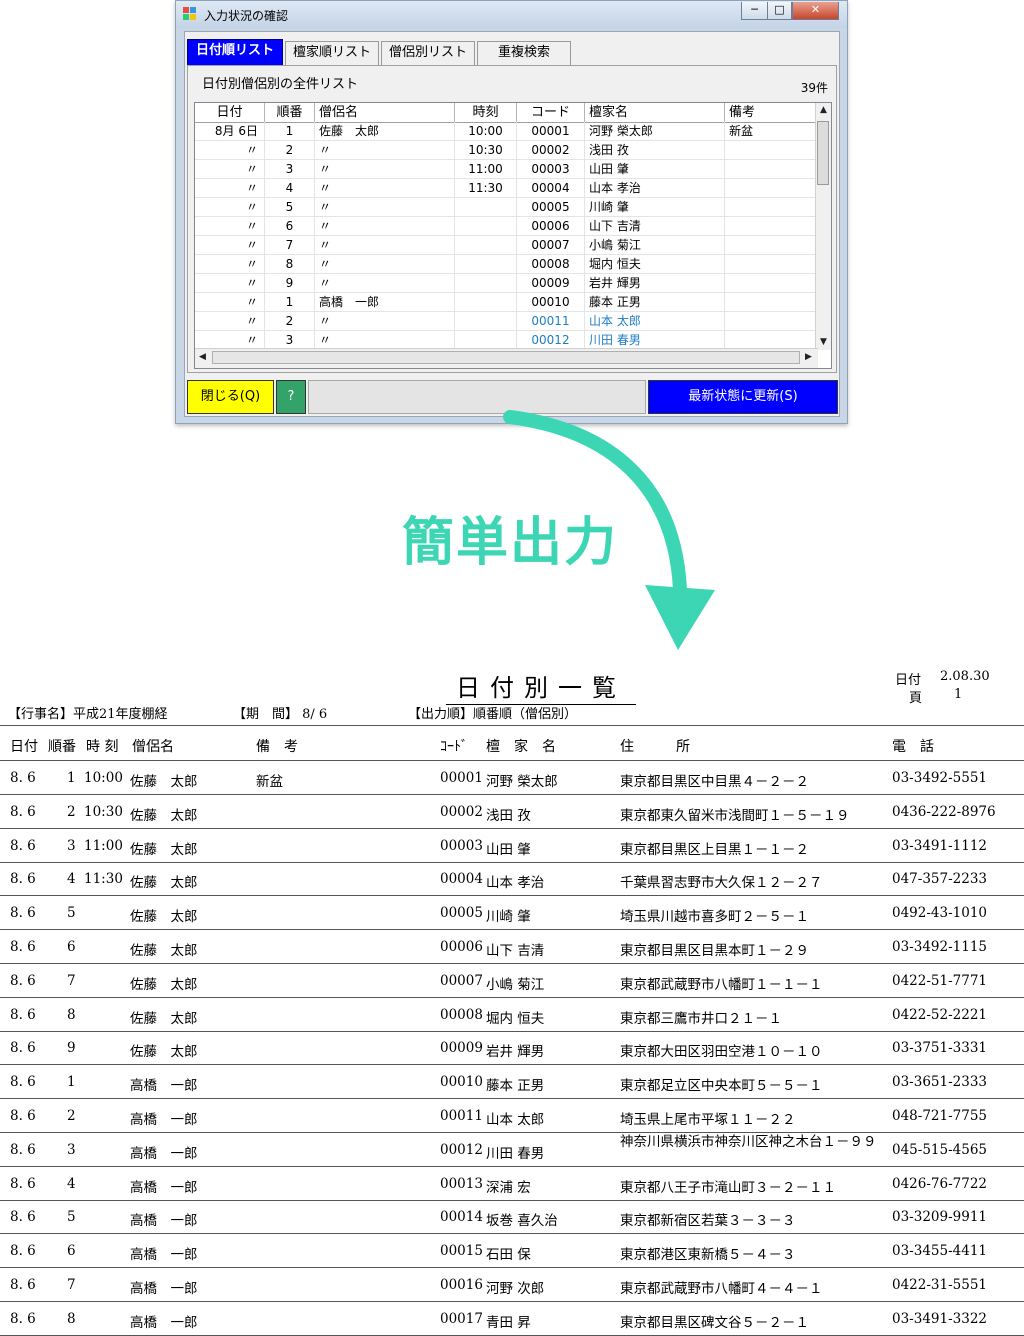 The image size is (1024, 1336). Describe the element at coordinates (815, 11) in the screenshot. I see `close-window-button: ✕` at that location.